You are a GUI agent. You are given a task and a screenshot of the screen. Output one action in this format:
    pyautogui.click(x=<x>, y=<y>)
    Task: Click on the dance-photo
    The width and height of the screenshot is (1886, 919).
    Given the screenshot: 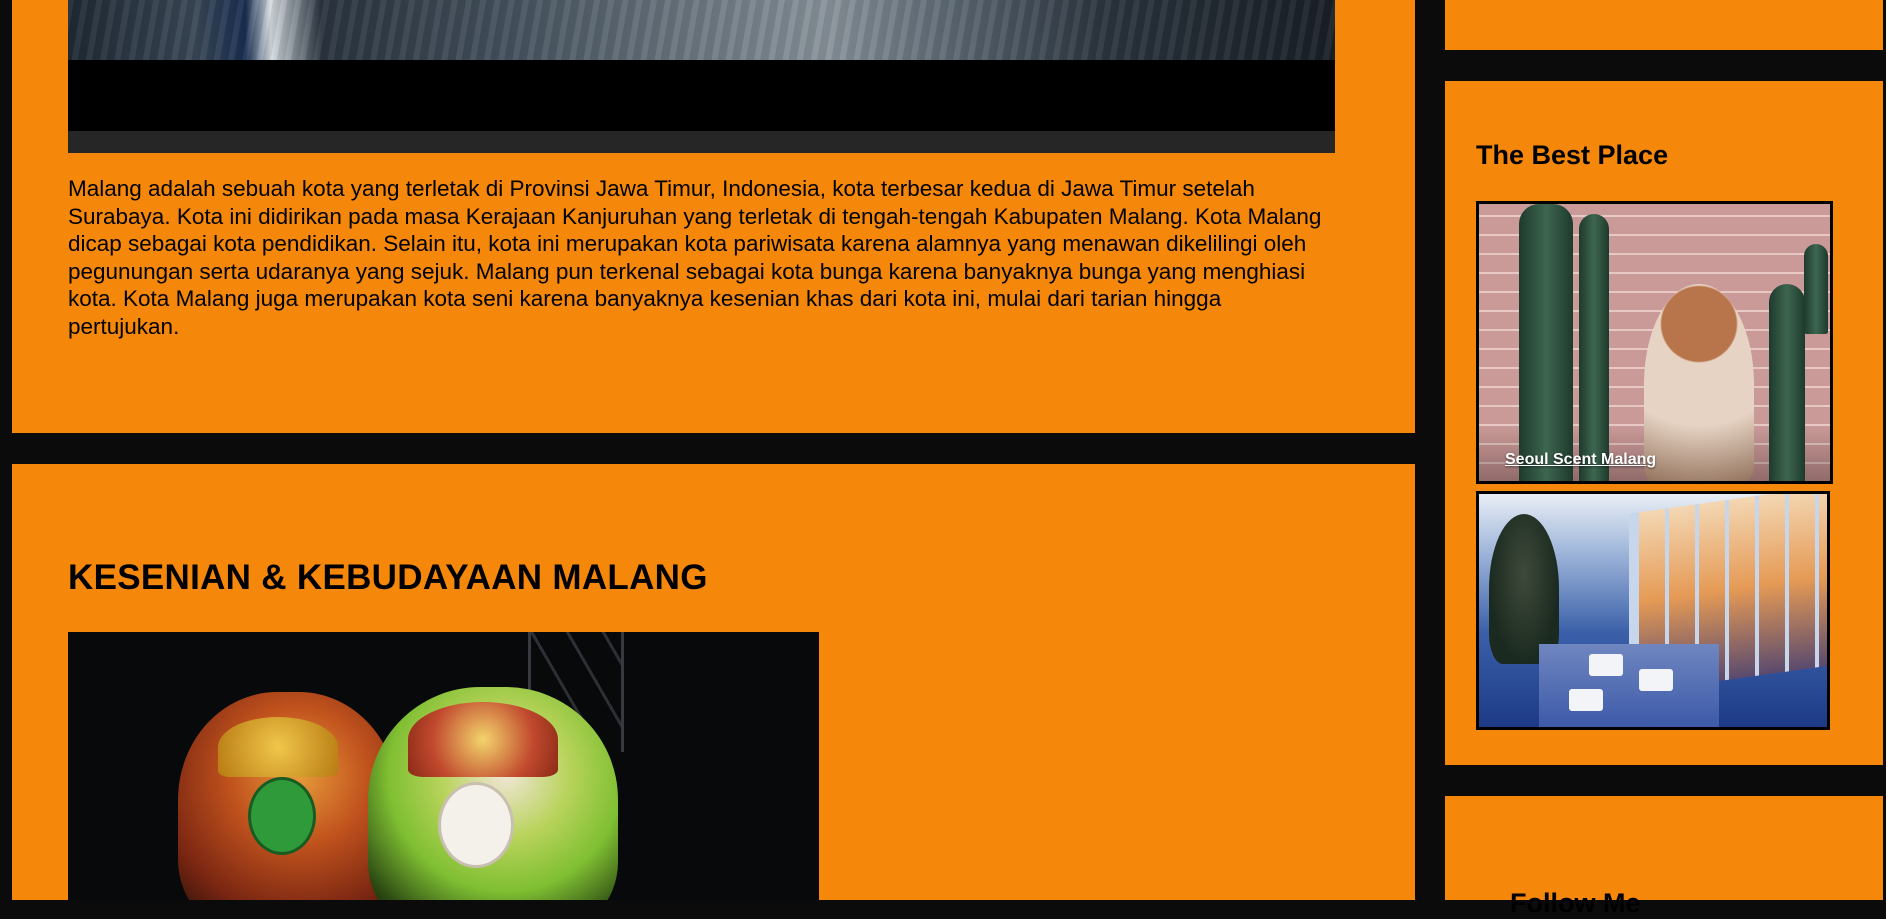 What is the action you would take?
    pyautogui.click(x=443, y=766)
    